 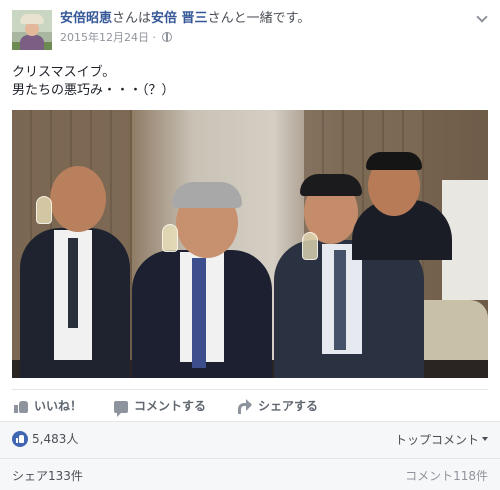 What do you see at coordinates (288, 406) in the screenshot?
I see `share-label: シェアする` at bounding box center [288, 406].